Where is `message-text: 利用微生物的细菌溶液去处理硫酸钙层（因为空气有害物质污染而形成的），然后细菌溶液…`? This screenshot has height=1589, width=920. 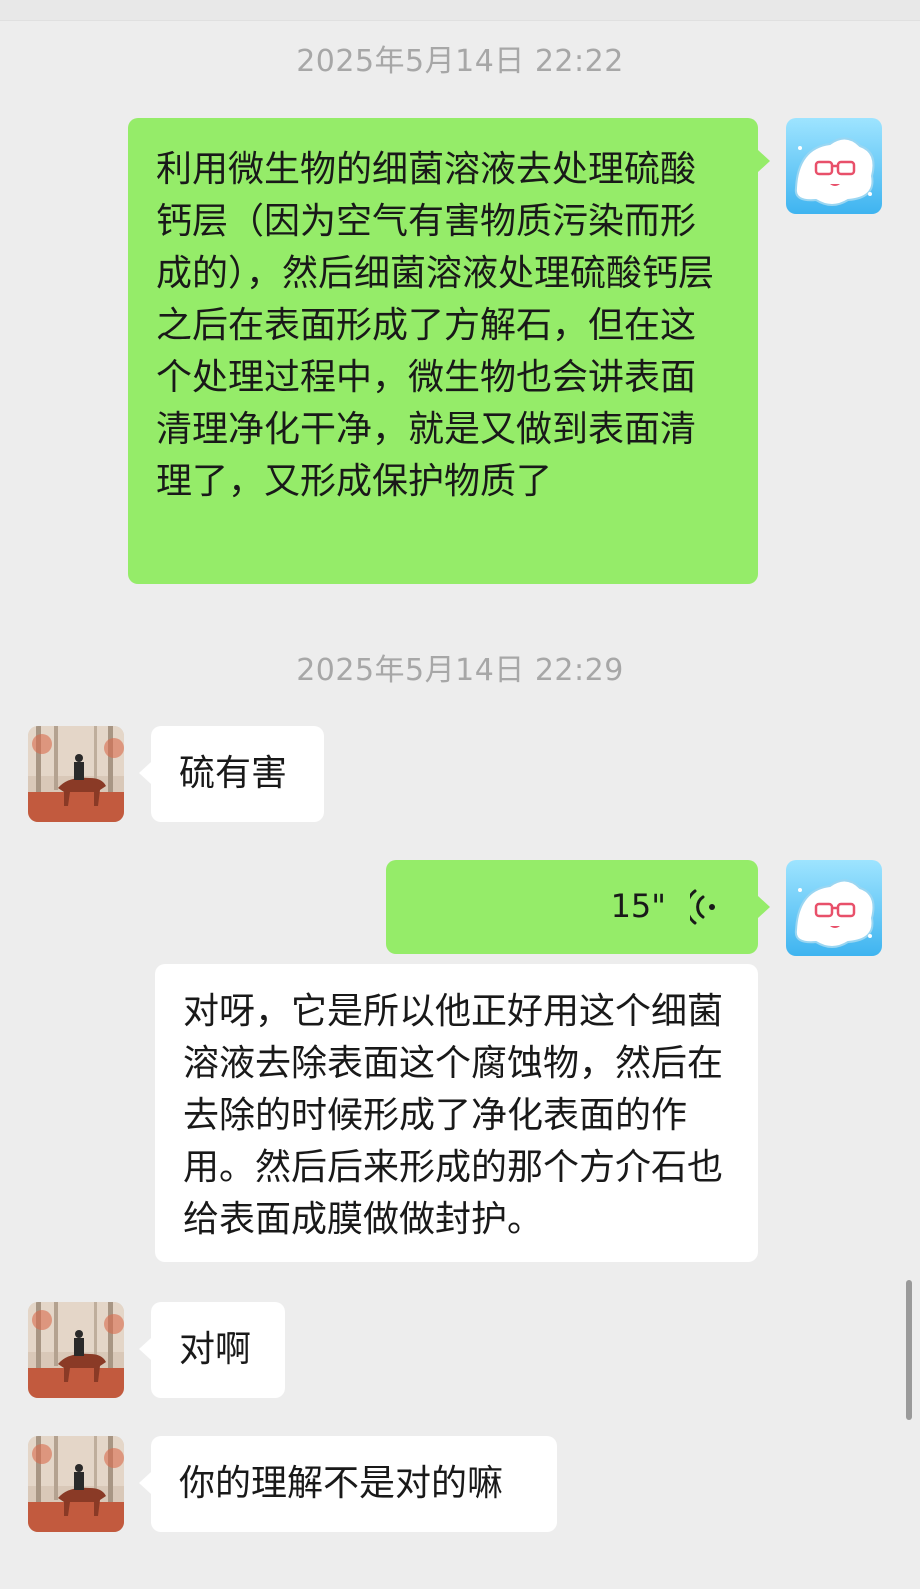 message-text: 利用微生物的细菌溶液去处理硫酸钙层（因为空气有害物质污染而形成的），然后细菌溶液… is located at coordinates (435, 325).